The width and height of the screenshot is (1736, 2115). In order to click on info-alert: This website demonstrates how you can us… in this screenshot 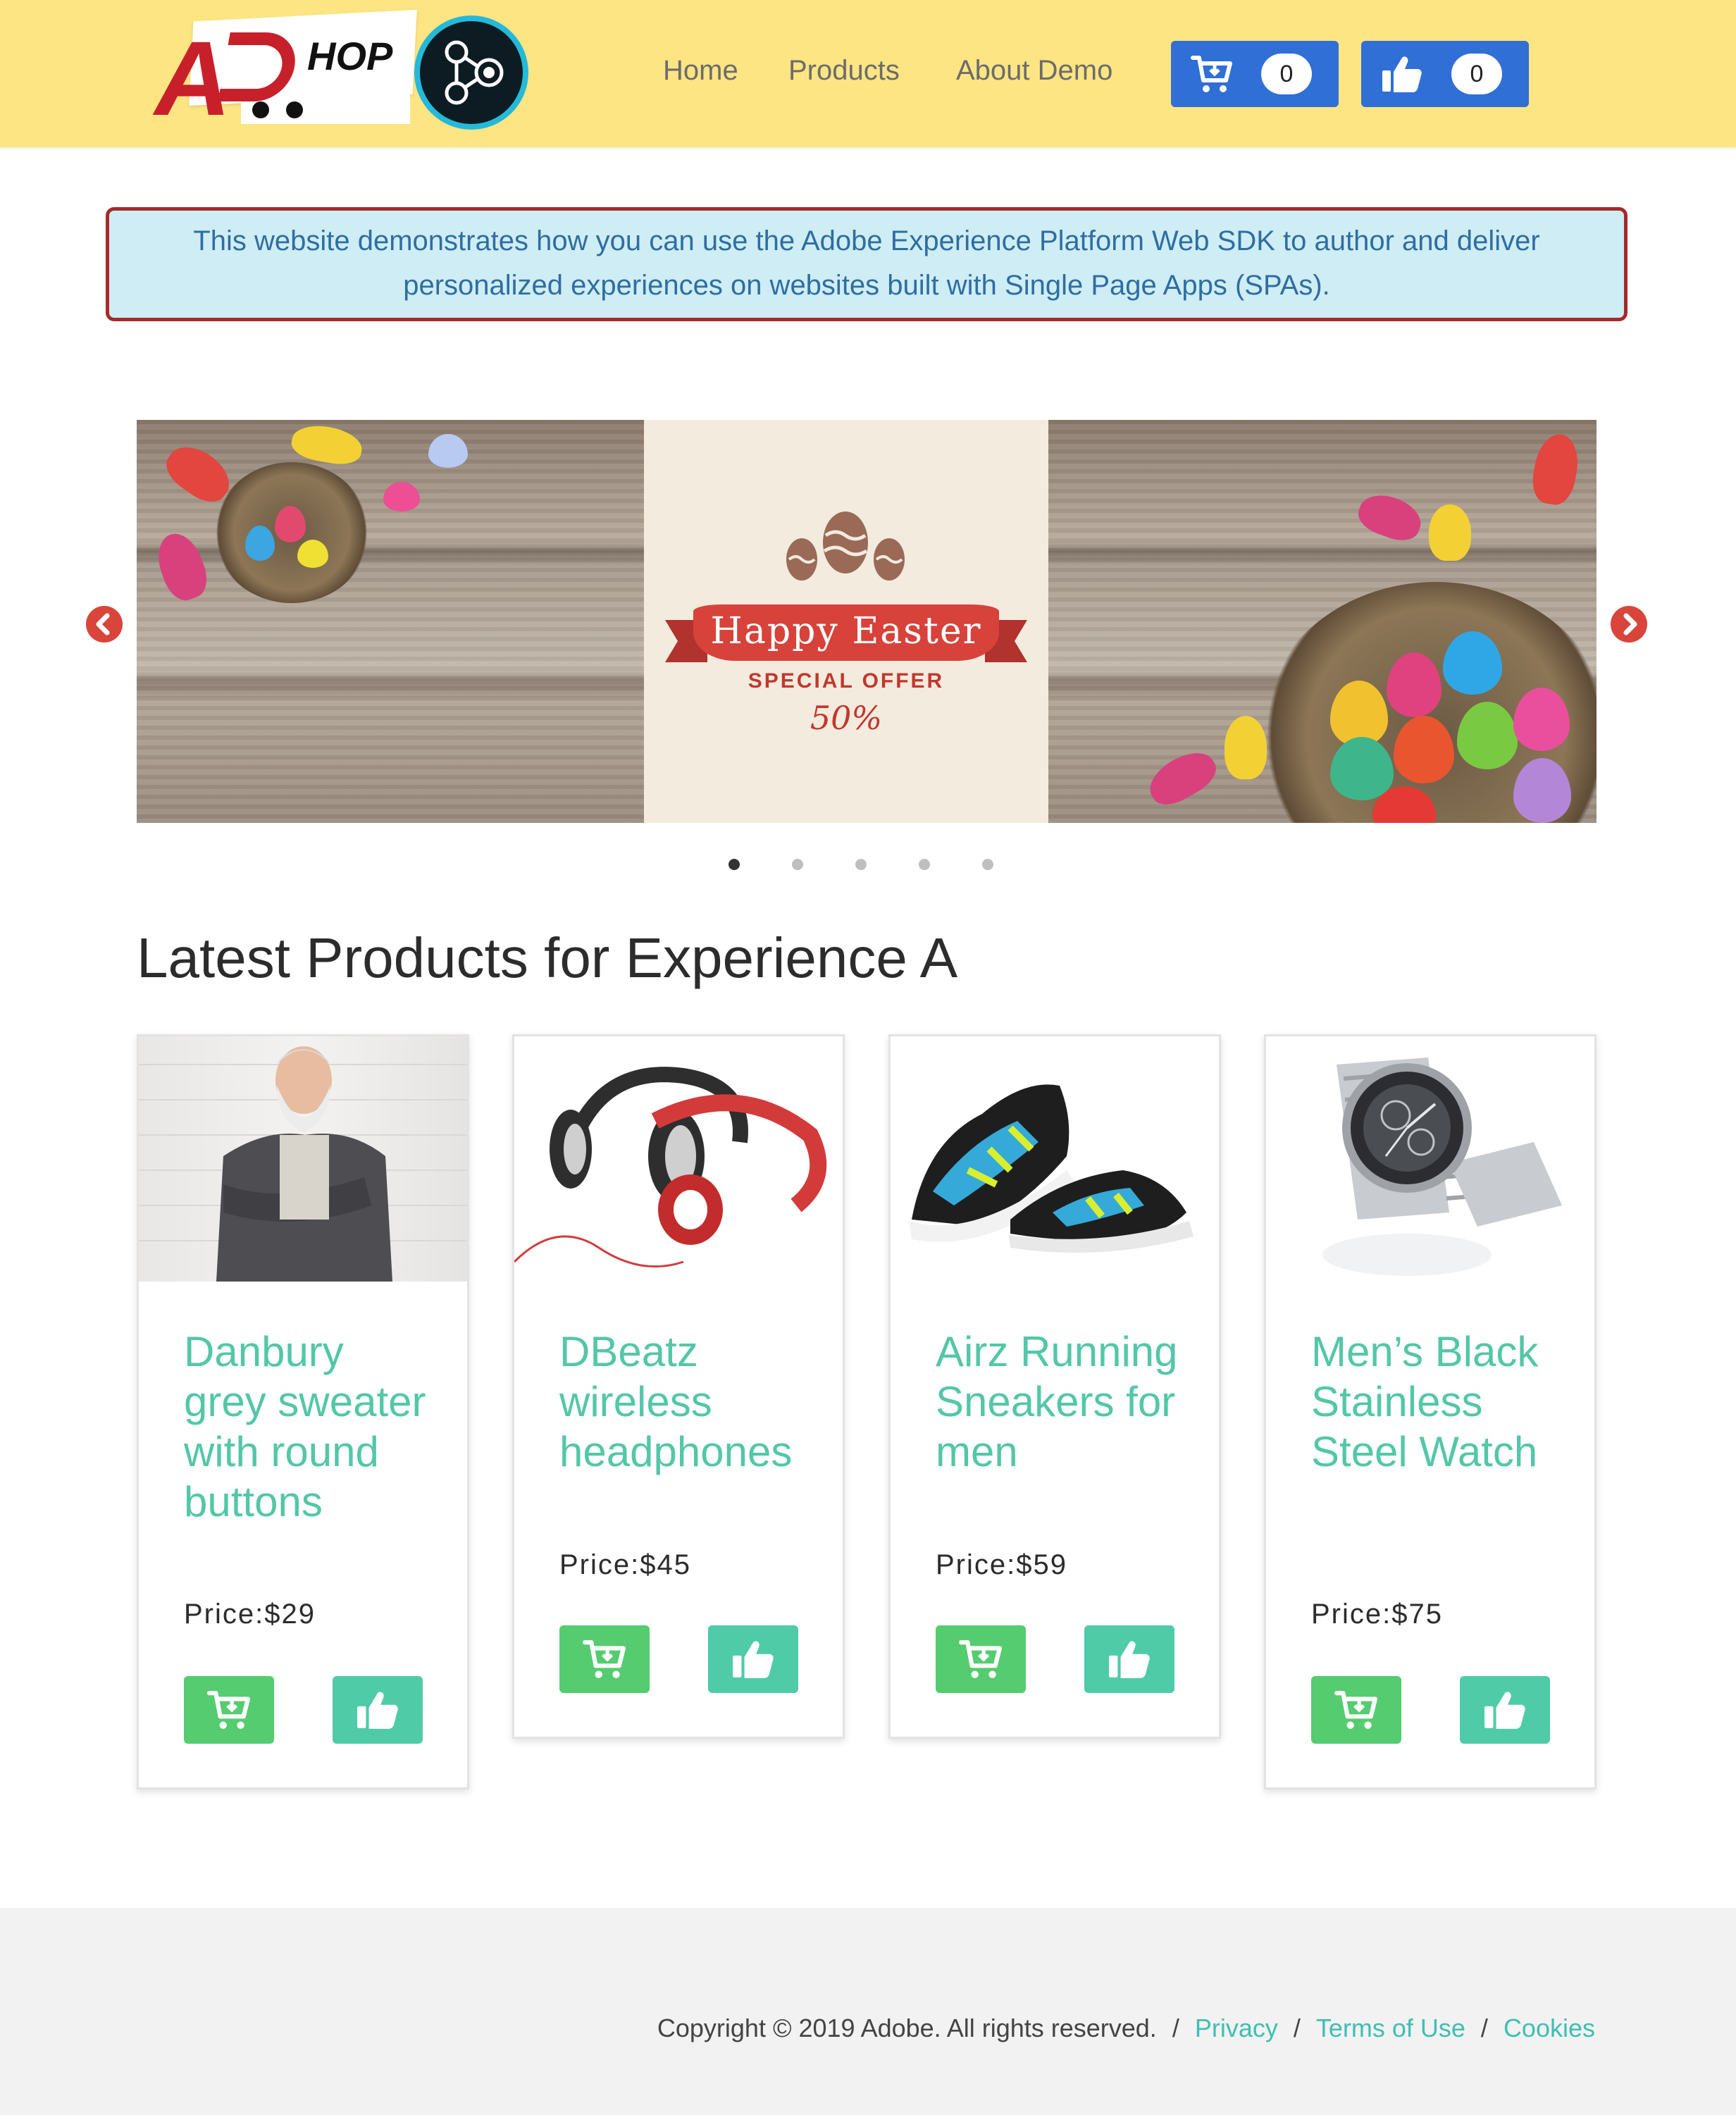, I will do `click(867, 264)`.